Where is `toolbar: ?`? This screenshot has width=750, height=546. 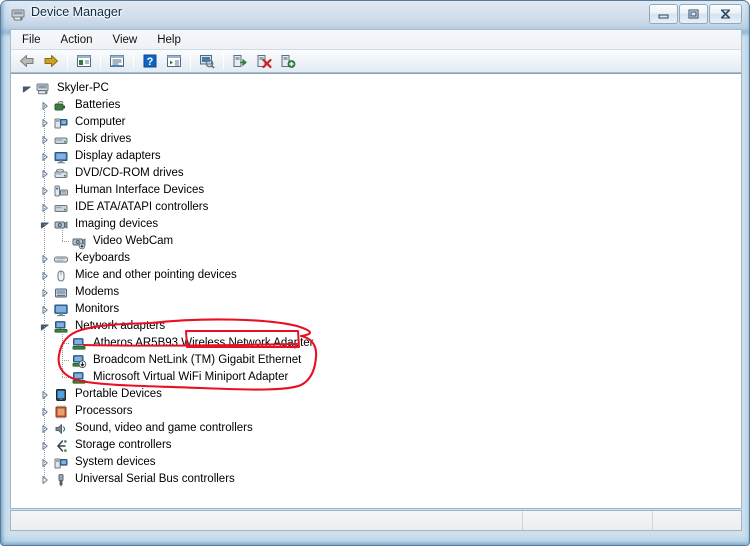 toolbar: ? is located at coordinates (376, 61).